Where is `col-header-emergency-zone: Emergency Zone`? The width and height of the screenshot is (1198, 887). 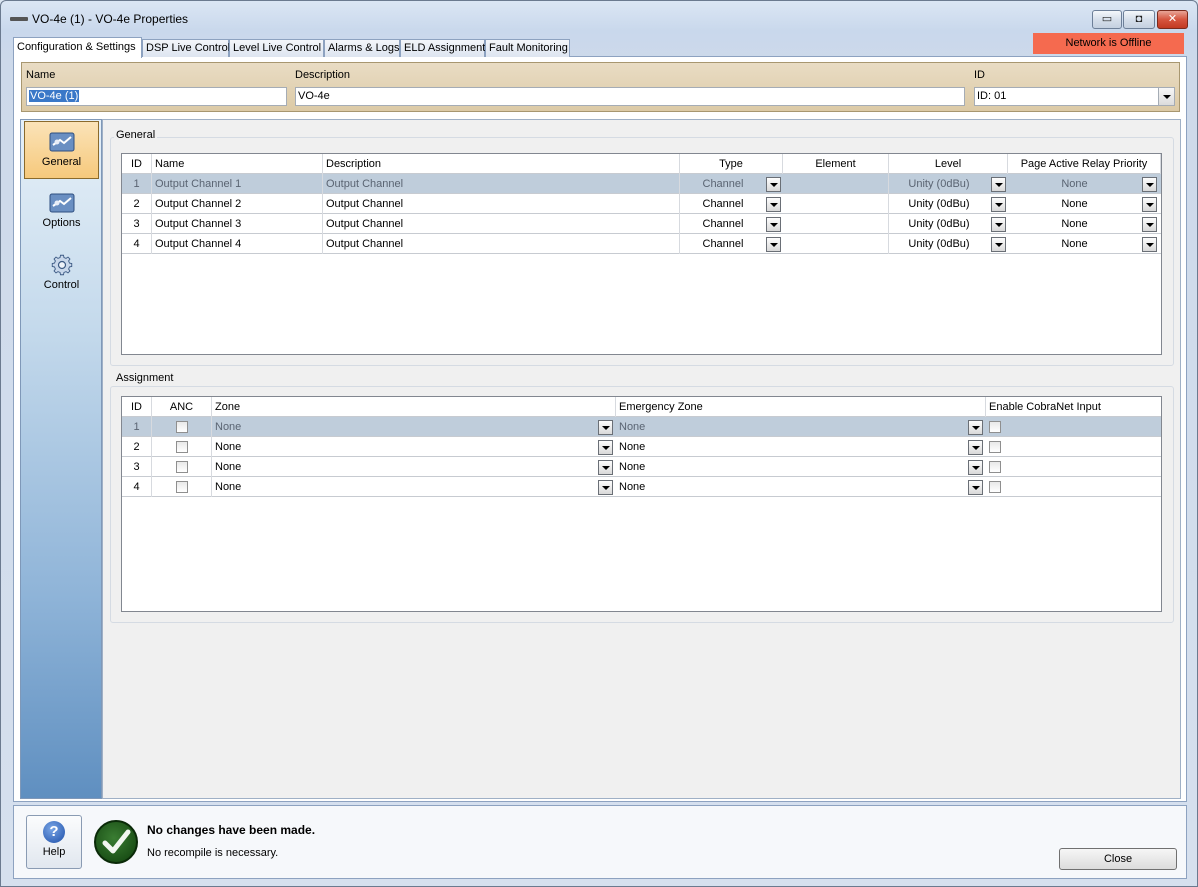
col-header-emergency-zone: Emergency Zone is located at coordinates (801, 407).